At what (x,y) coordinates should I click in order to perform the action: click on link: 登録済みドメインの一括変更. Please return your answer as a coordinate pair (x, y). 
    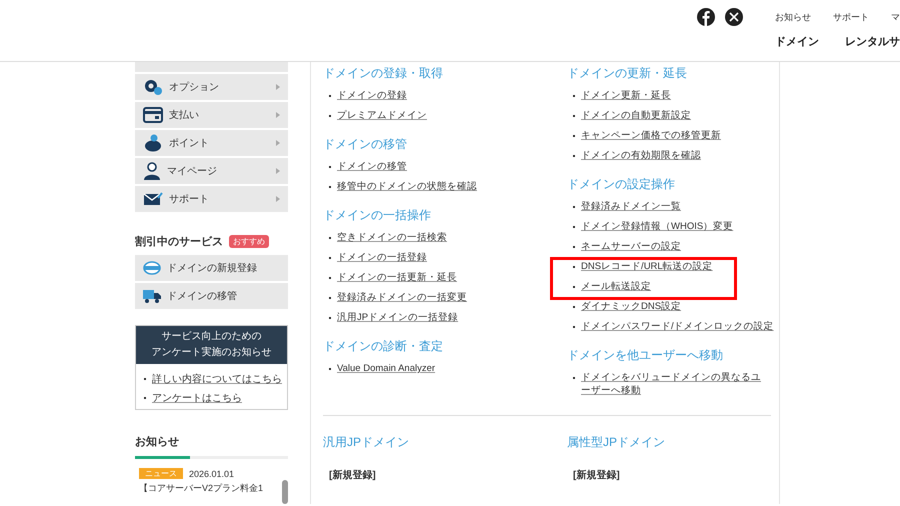
    Looking at the image, I should click on (402, 297).